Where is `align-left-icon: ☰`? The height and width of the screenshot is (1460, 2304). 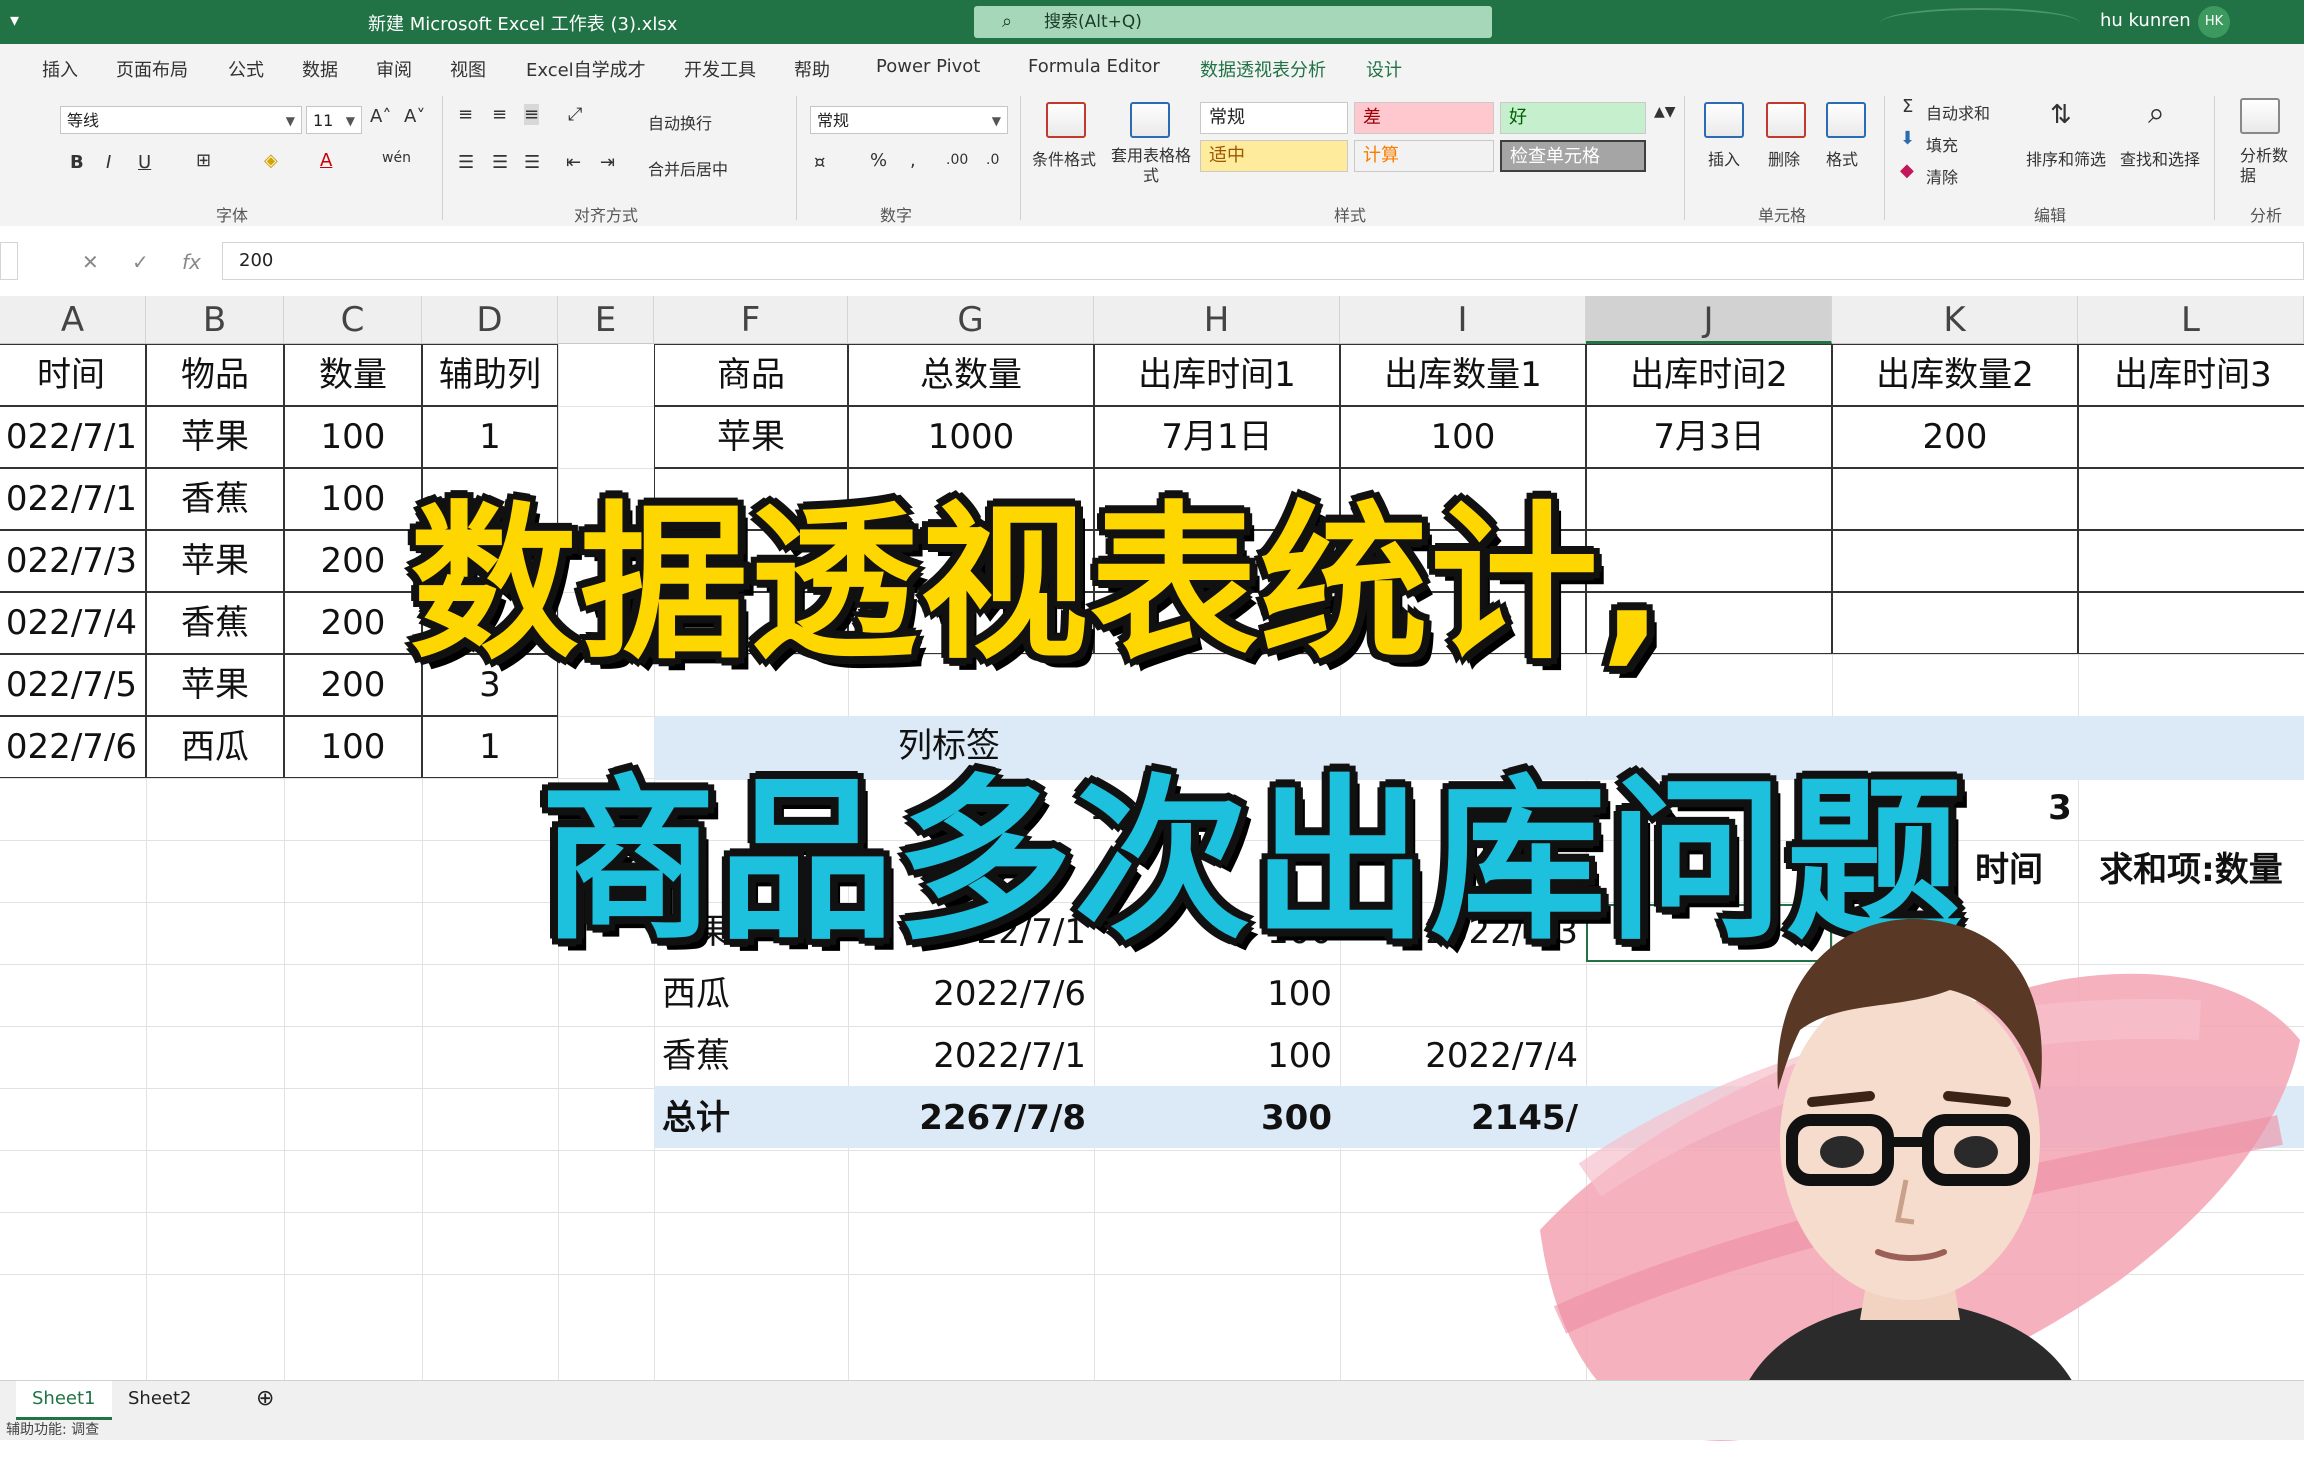
align-left-icon: ☰ is located at coordinates (466, 162).